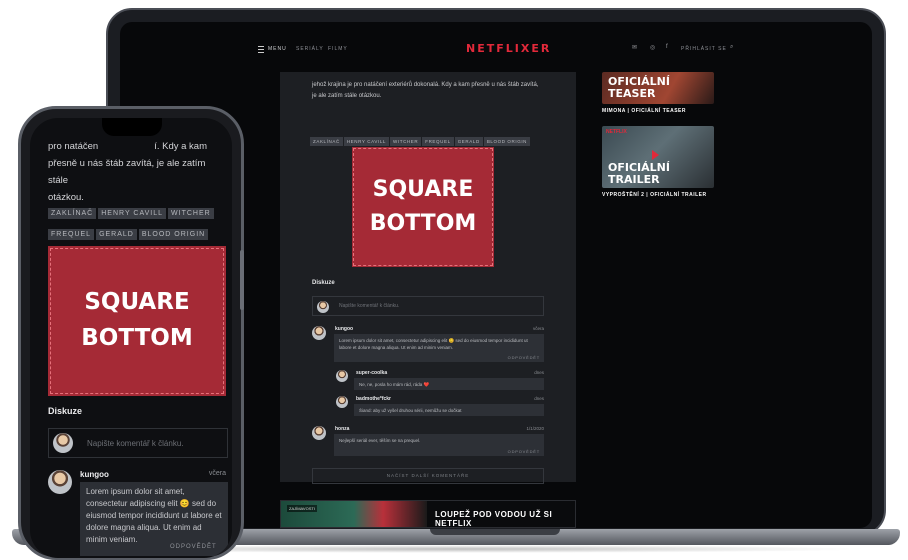 The height and width of the screenshot is (560, 908). Describe the element at coordinates (277, 49) in the screenshot. I see `menu-label: MENU` at that location.